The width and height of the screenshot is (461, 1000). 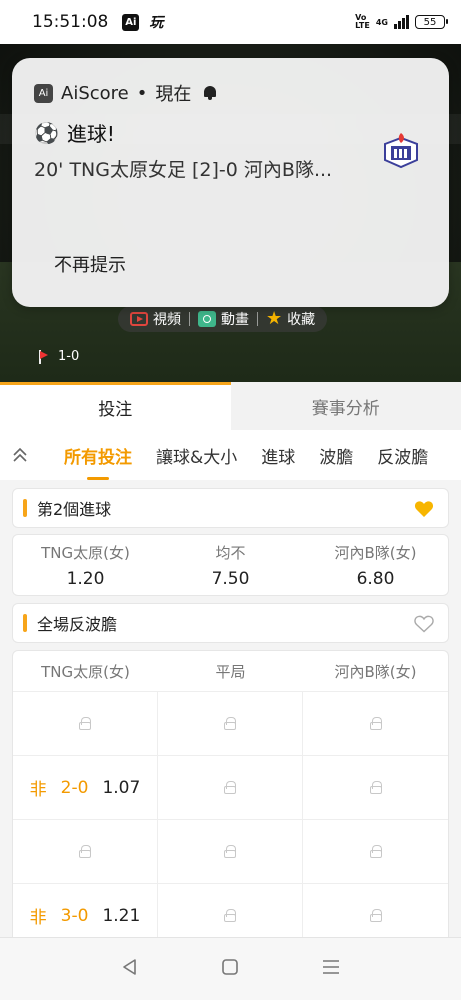 I want to click on odds-value: 1.21, so click(x=121, y=915).